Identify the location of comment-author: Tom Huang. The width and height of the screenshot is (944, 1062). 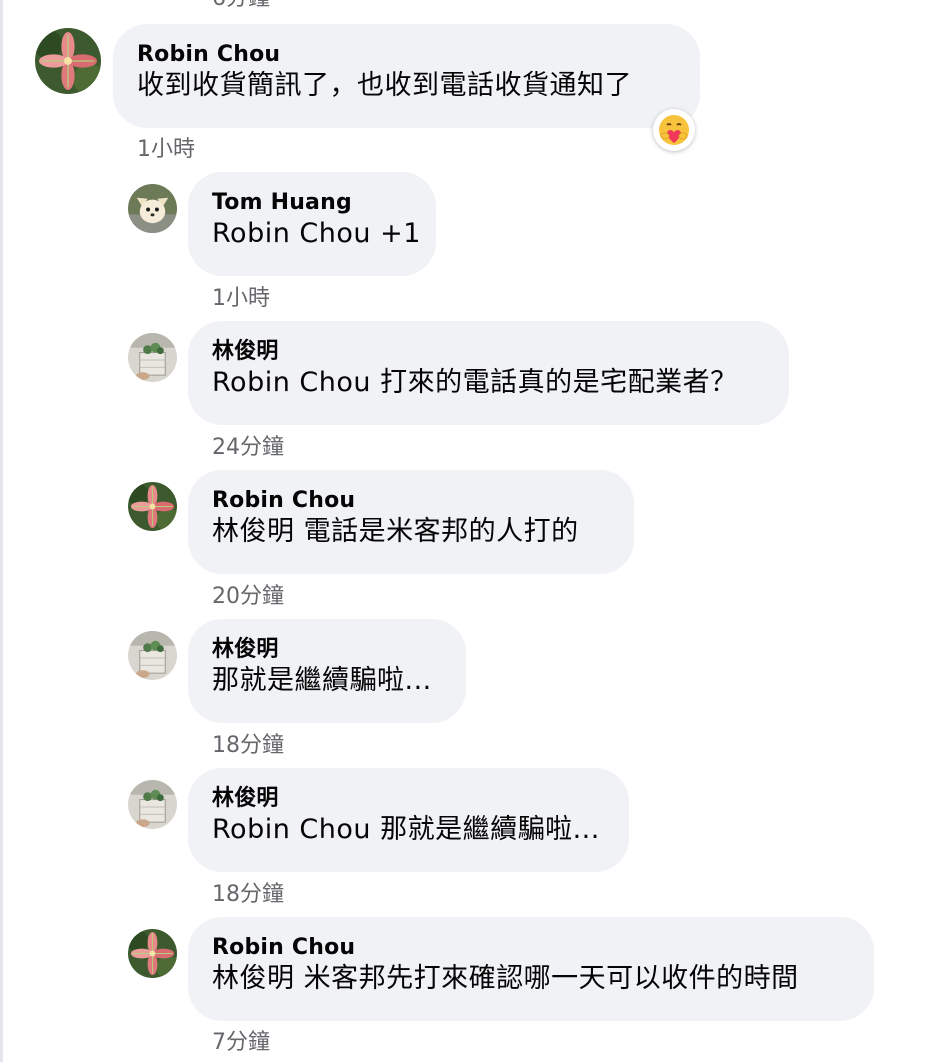
(312, 203).